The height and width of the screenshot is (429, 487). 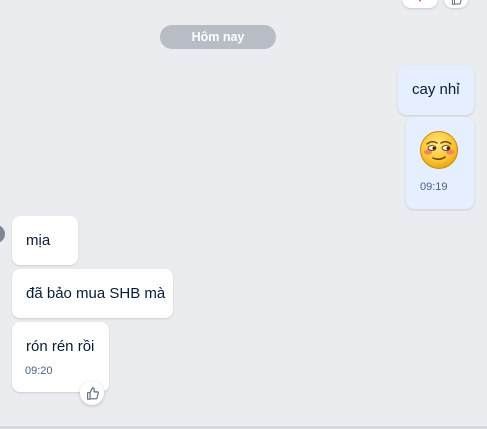 I want to click on received-message-bubble: đã bảo mua SHB mà, so click(x=92, y=293).